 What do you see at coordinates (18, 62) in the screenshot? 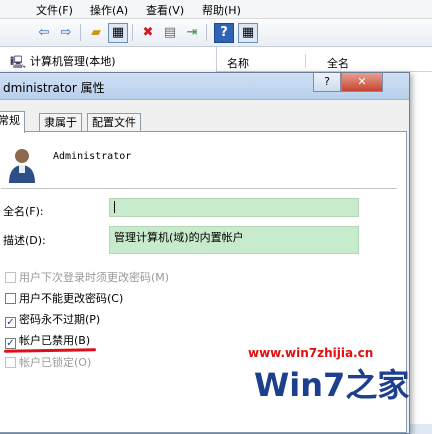
I see `computer-icon: 🖳` at bounding box center [18, 62].